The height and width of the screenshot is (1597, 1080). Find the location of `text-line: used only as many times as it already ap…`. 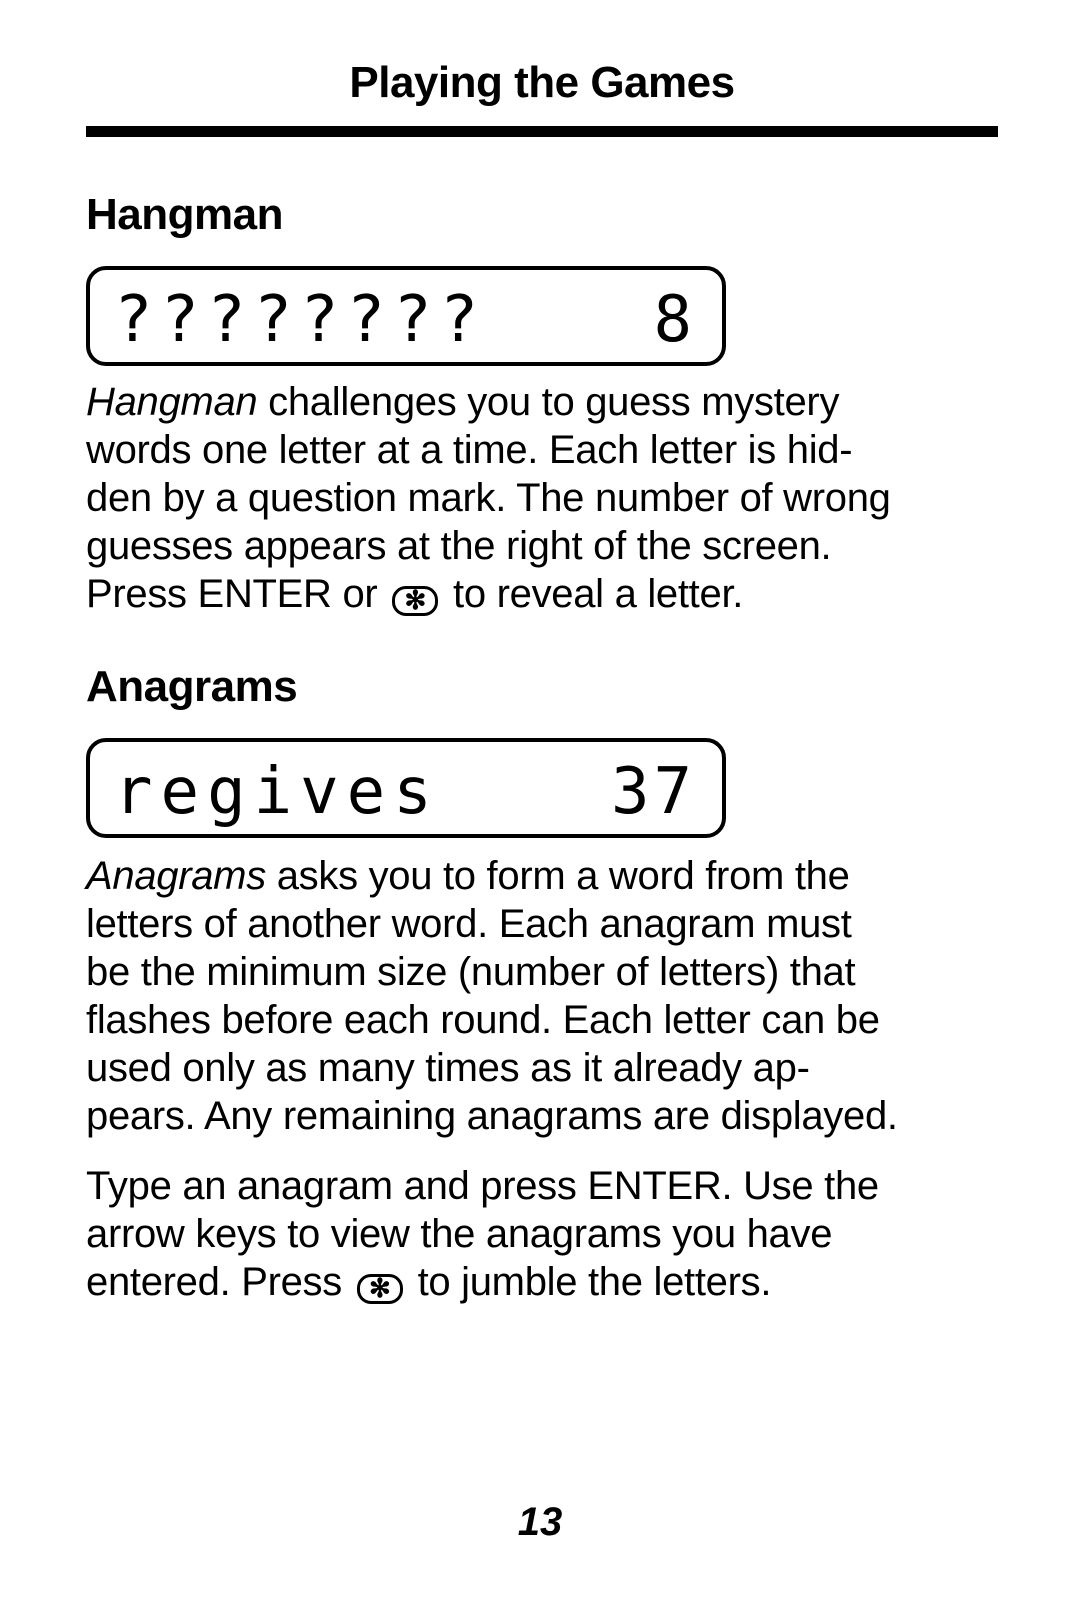

text-line: used only as many times as it already ap… is located at coordinates (448, 1068).